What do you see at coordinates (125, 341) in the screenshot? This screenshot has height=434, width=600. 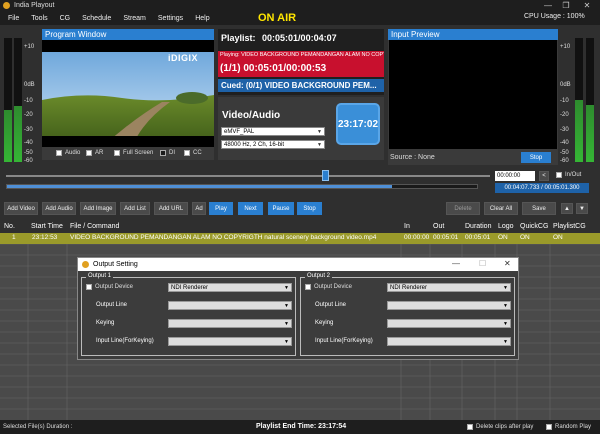 I see `output-1-input-line-label: Input Line(ForKeying)` at bounding box center [125, 341].